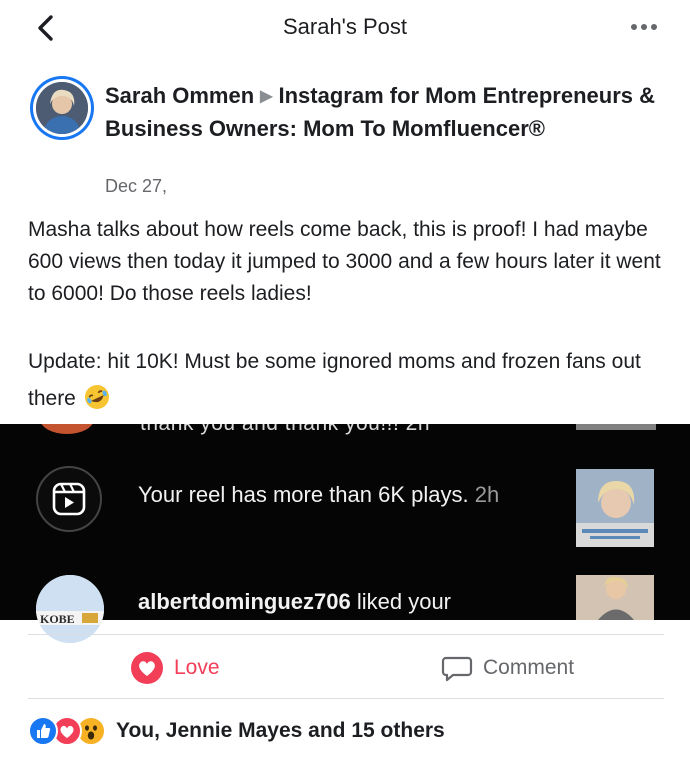 This screenshot has width=690, height=759. Describe the element at coordinates (179, 95) in the screenshot. I see `author-name: Sarah Ommen` at that location.